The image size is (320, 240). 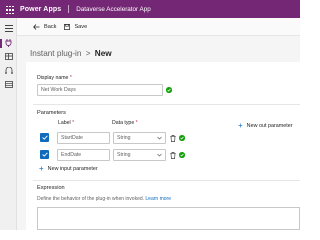 What do you see at coordinates (8, 56) in the screenshot?
I see `table-icon` at bounding box center [8, 56].